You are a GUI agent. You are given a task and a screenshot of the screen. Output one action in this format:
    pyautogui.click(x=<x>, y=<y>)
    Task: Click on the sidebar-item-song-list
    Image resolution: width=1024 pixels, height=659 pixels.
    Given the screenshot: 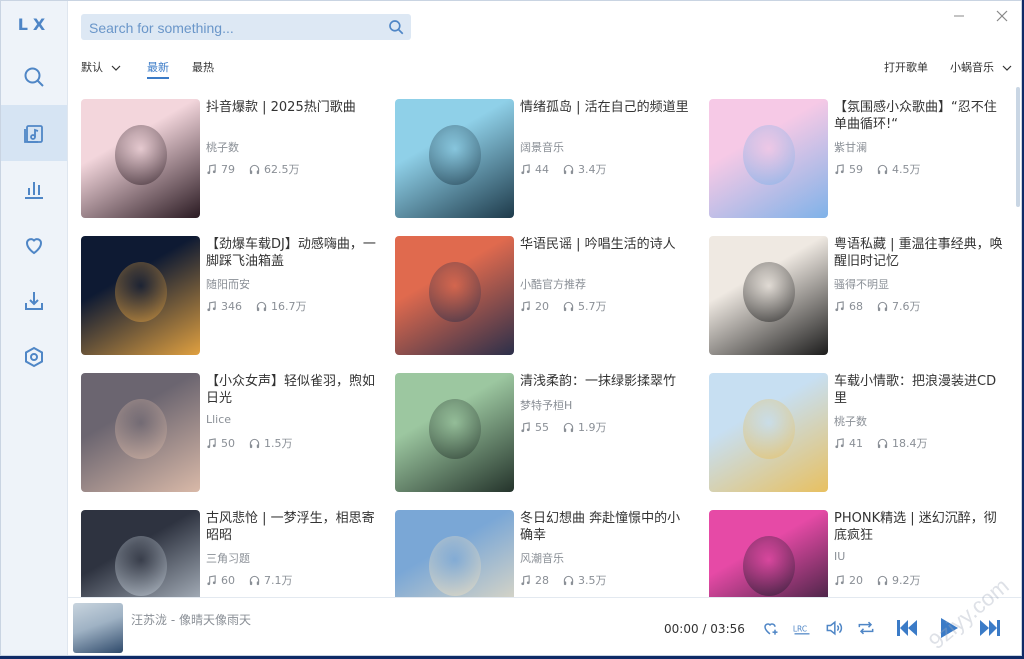 What is the action you would take?
    pyautogui.click(x=34, y=133)
    